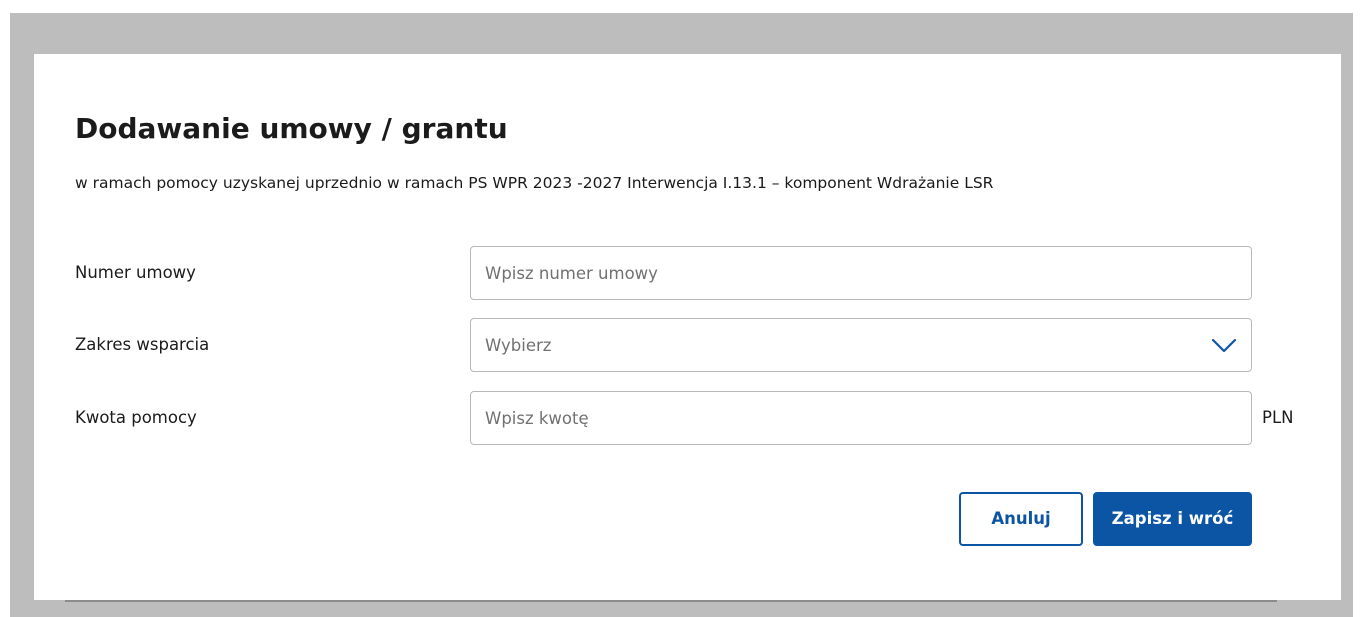 The height and width of the screenshot is (617, 1364). What do you see at coordinates (861, 345) in the screenshot?
I see `support-scope-select: Wybierz` at bounding box center [861, 345].